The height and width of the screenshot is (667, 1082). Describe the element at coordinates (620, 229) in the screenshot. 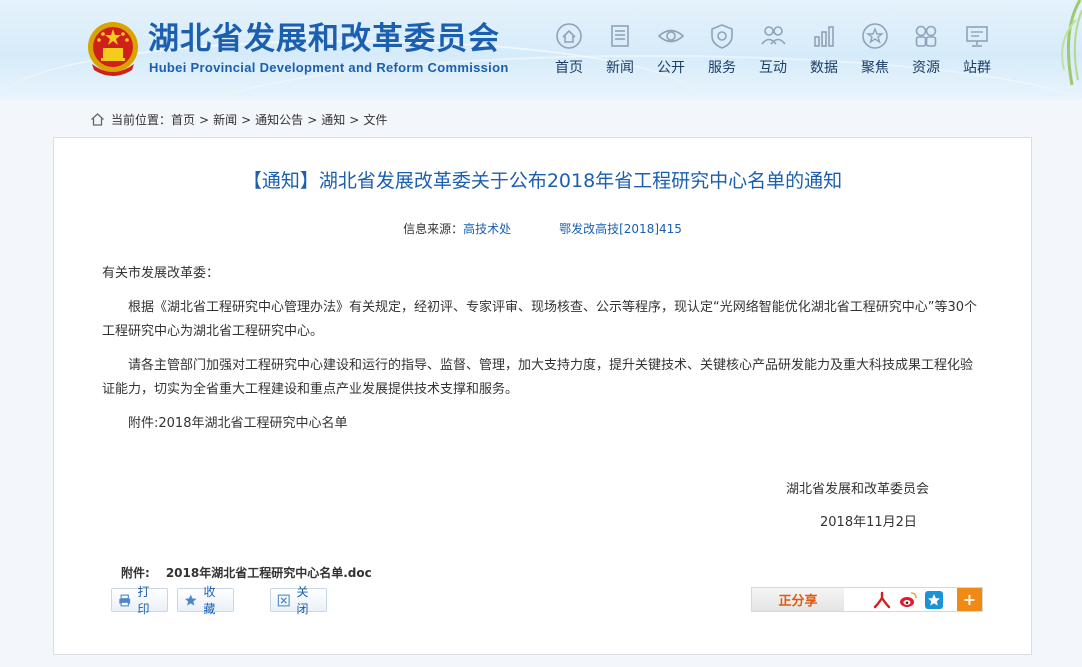

I see `document-number: 鄂发改高技[2018]415` at that location.